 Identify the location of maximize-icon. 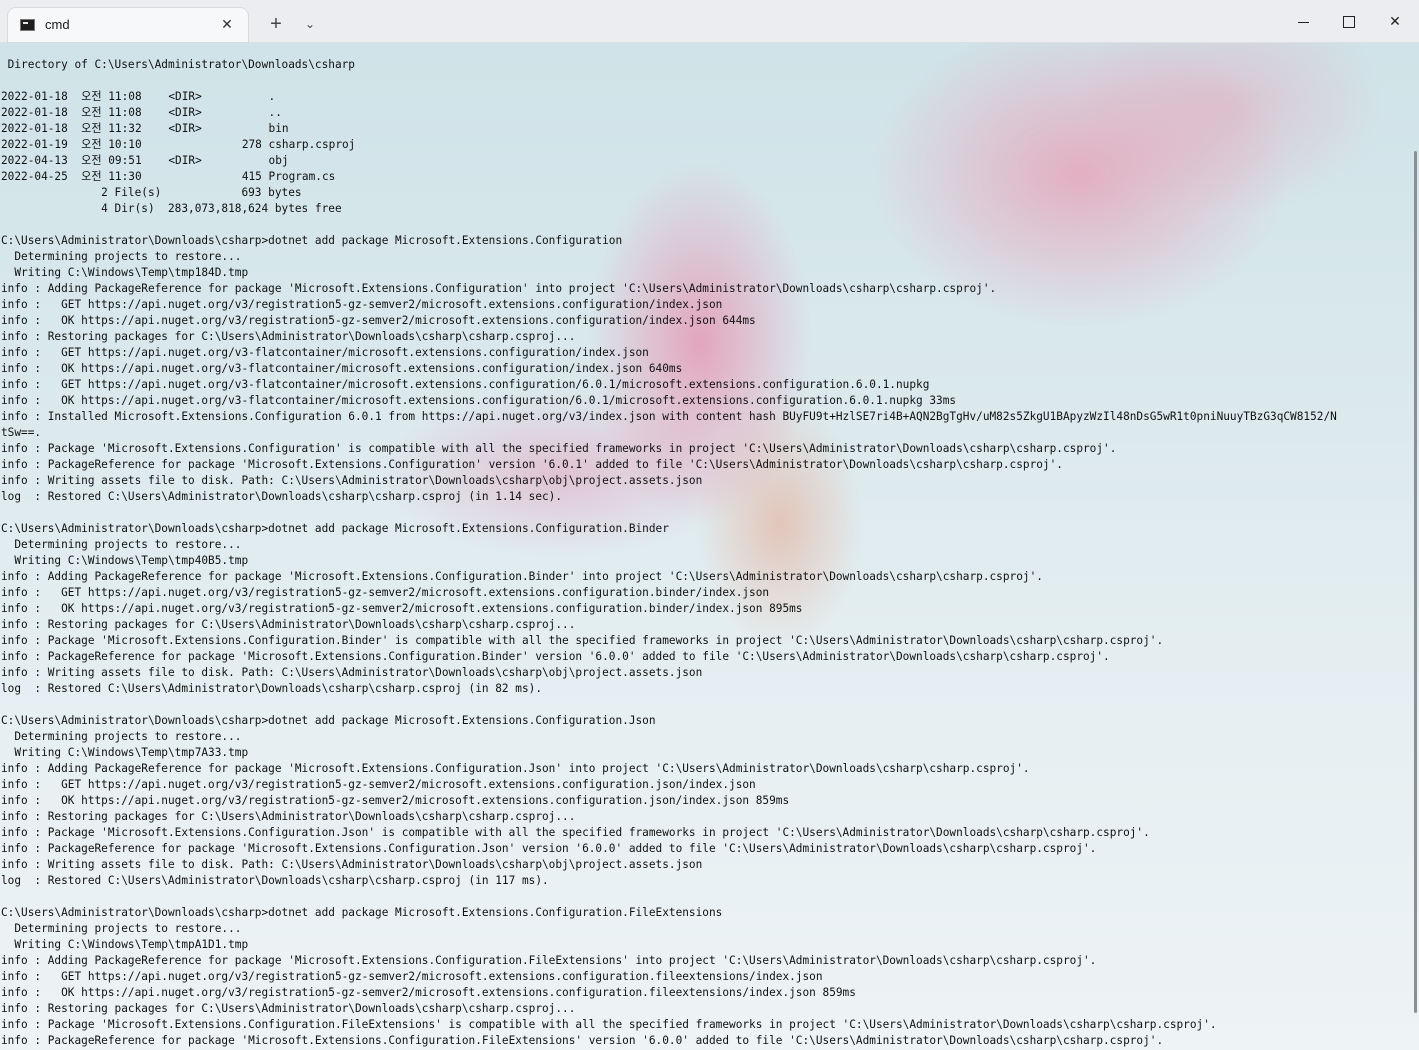
(1349, 22).